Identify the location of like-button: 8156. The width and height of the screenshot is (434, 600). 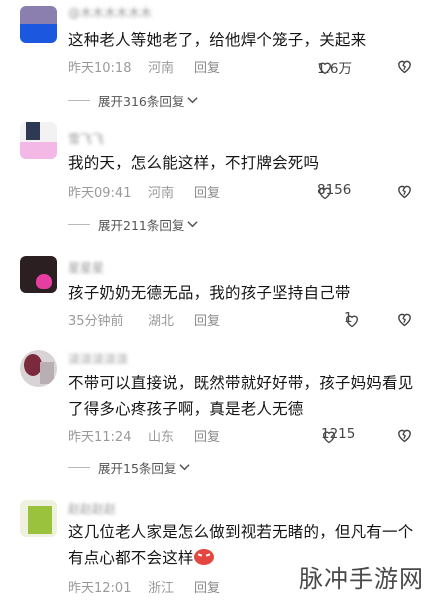
(334, 192).